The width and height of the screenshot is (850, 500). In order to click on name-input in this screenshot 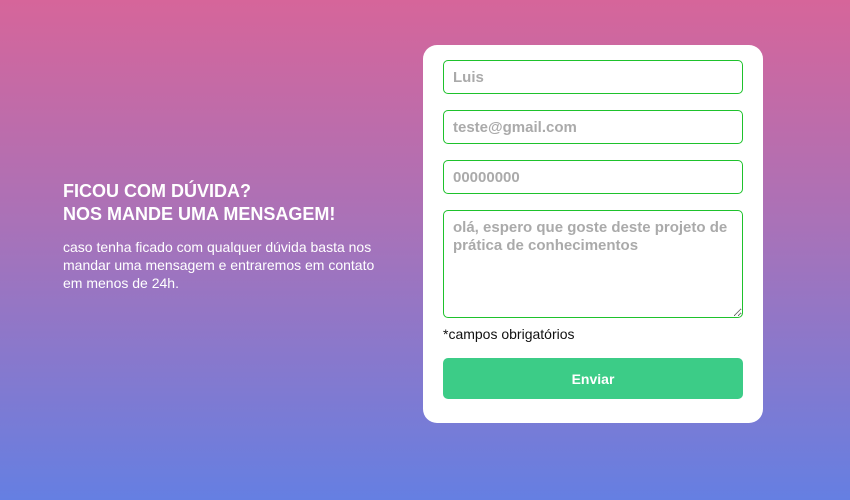, I will do `click(593, 77)`.